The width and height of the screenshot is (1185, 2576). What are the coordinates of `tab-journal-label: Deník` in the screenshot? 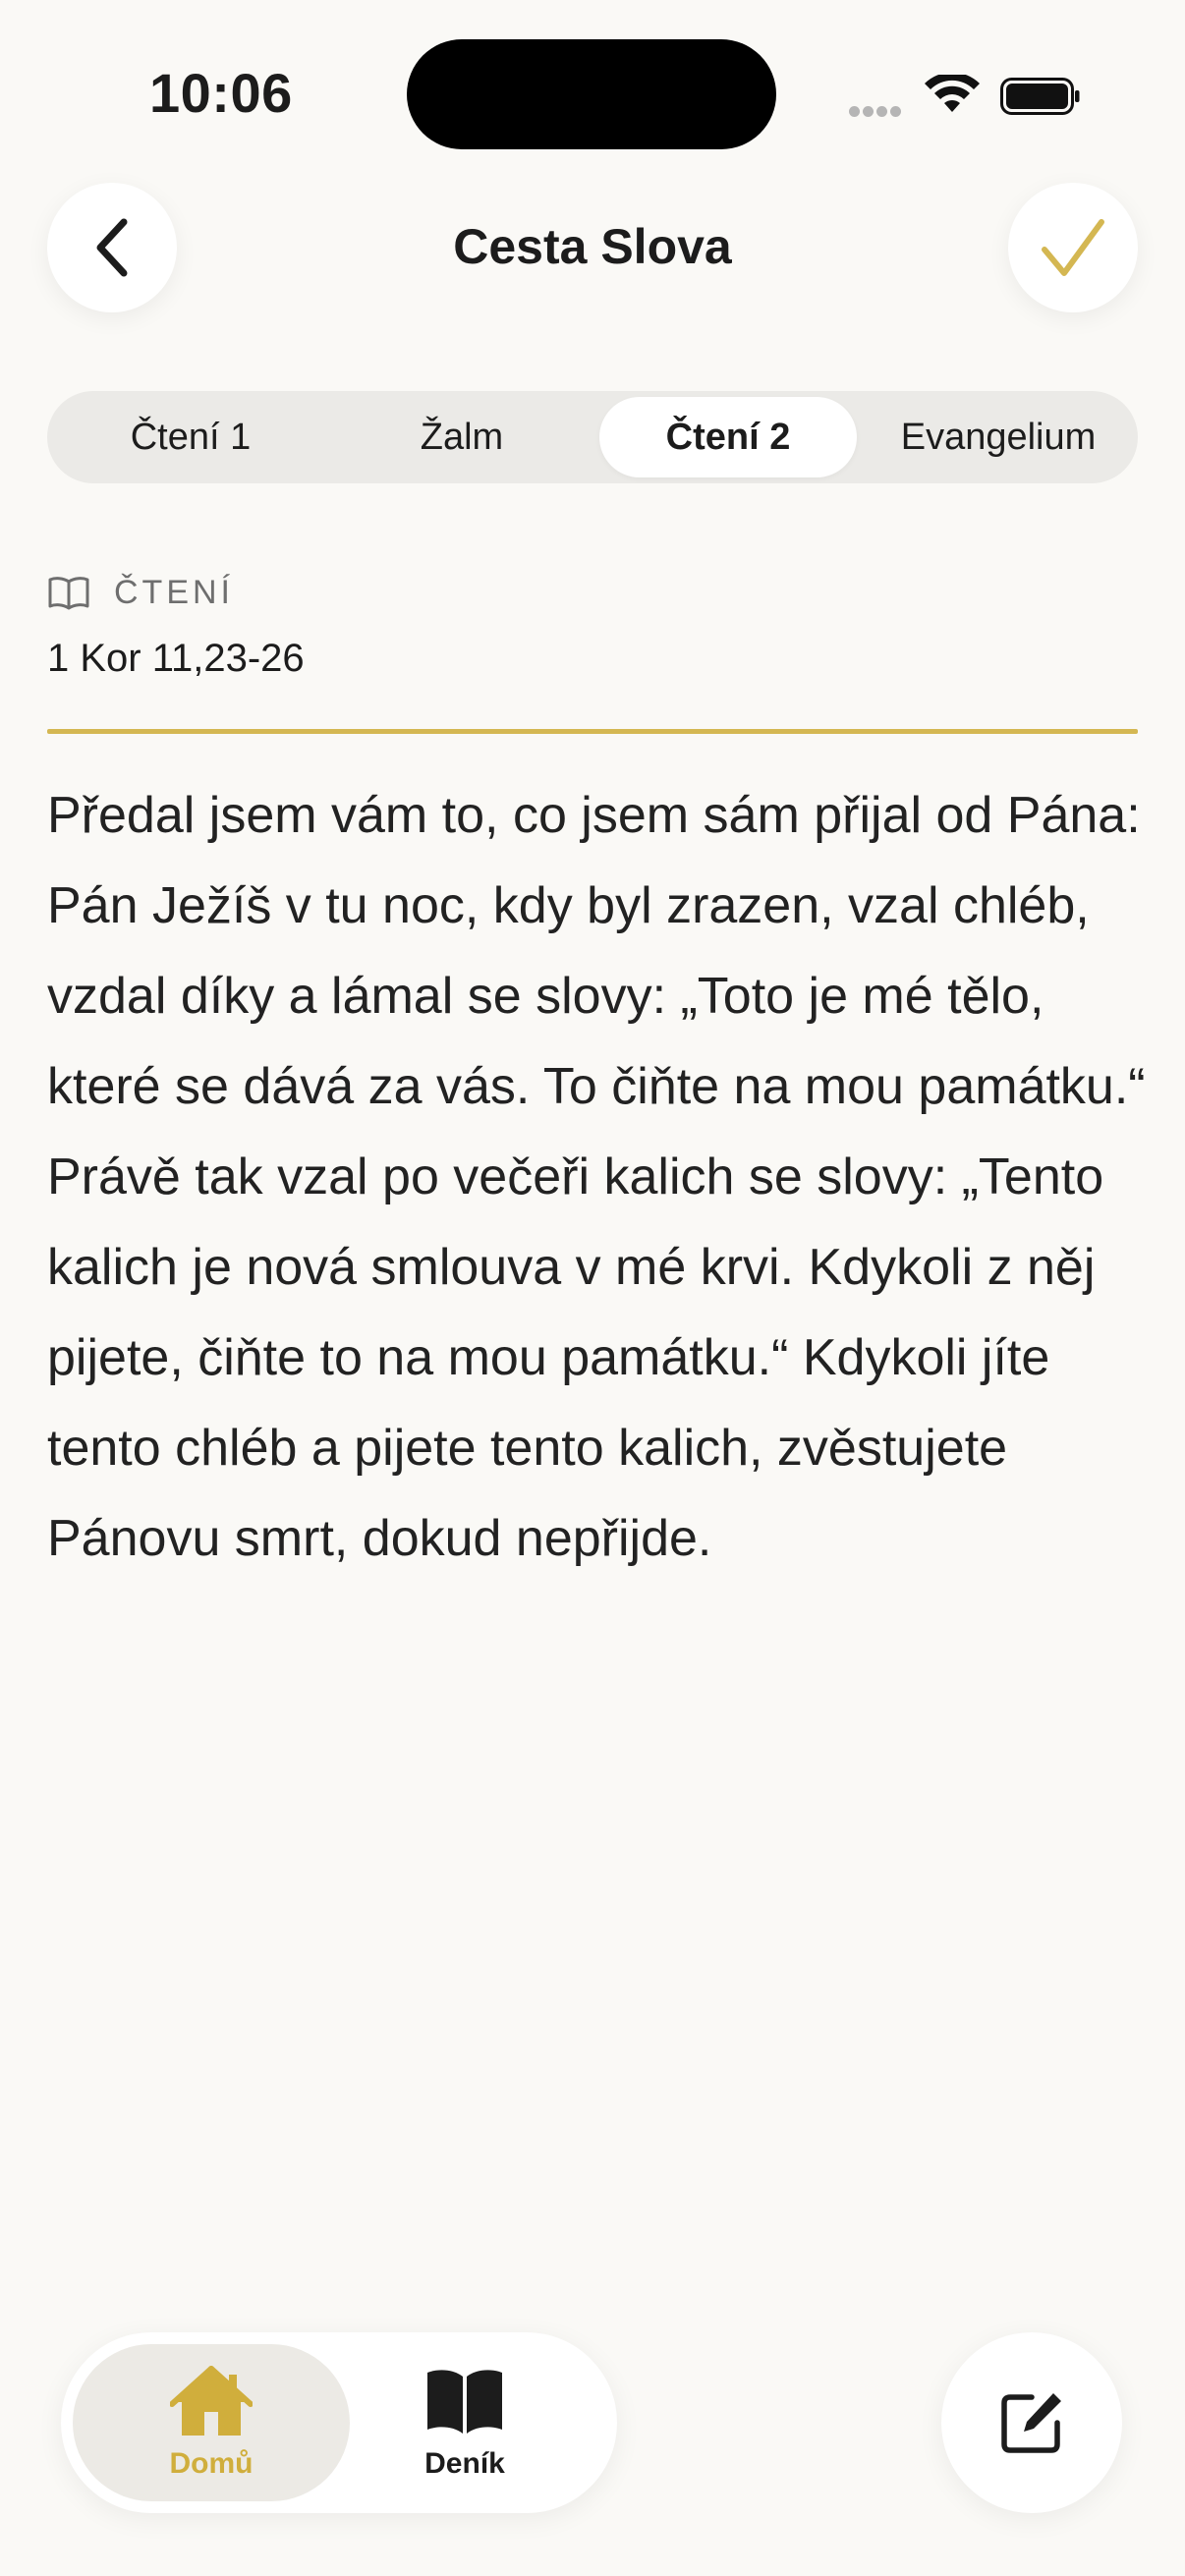 It's located at (465, 2463).